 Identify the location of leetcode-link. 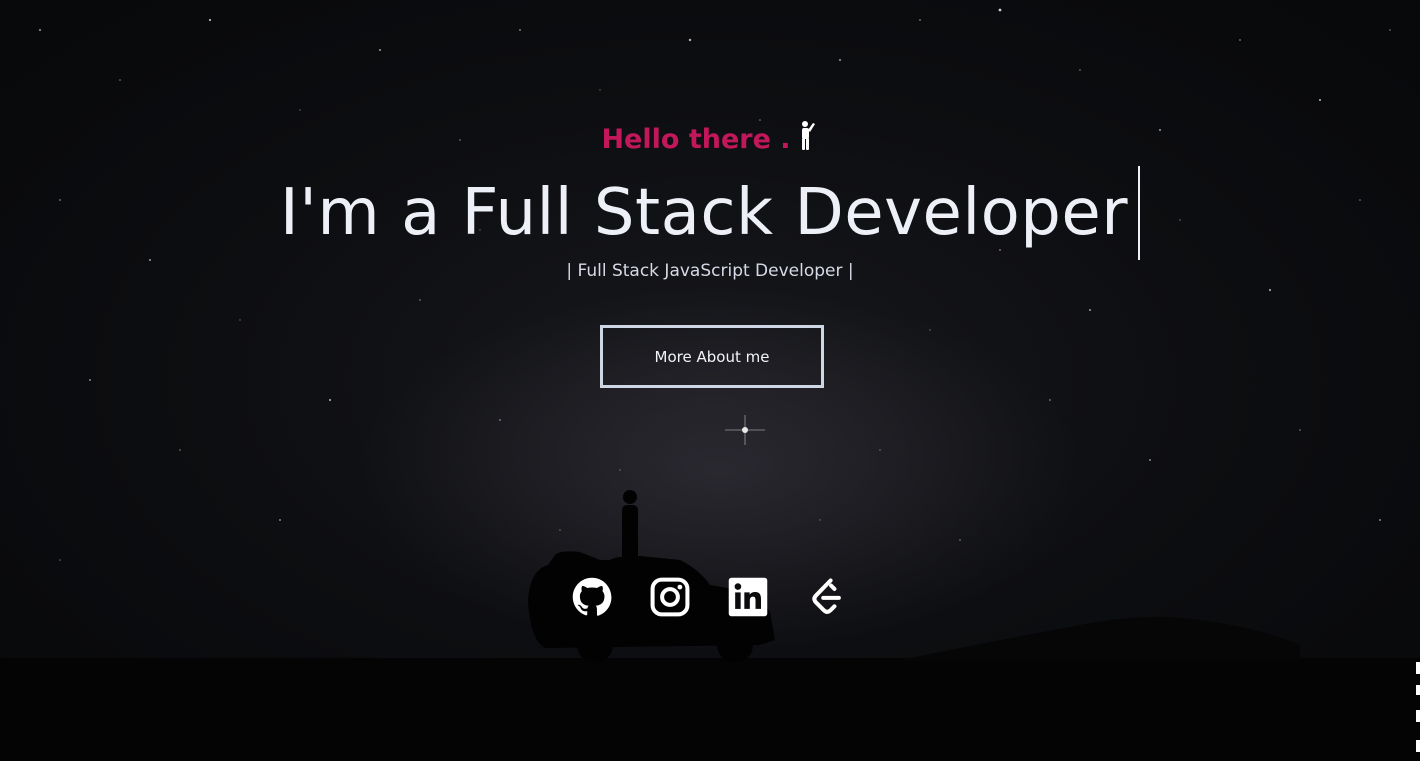
(826, 597).